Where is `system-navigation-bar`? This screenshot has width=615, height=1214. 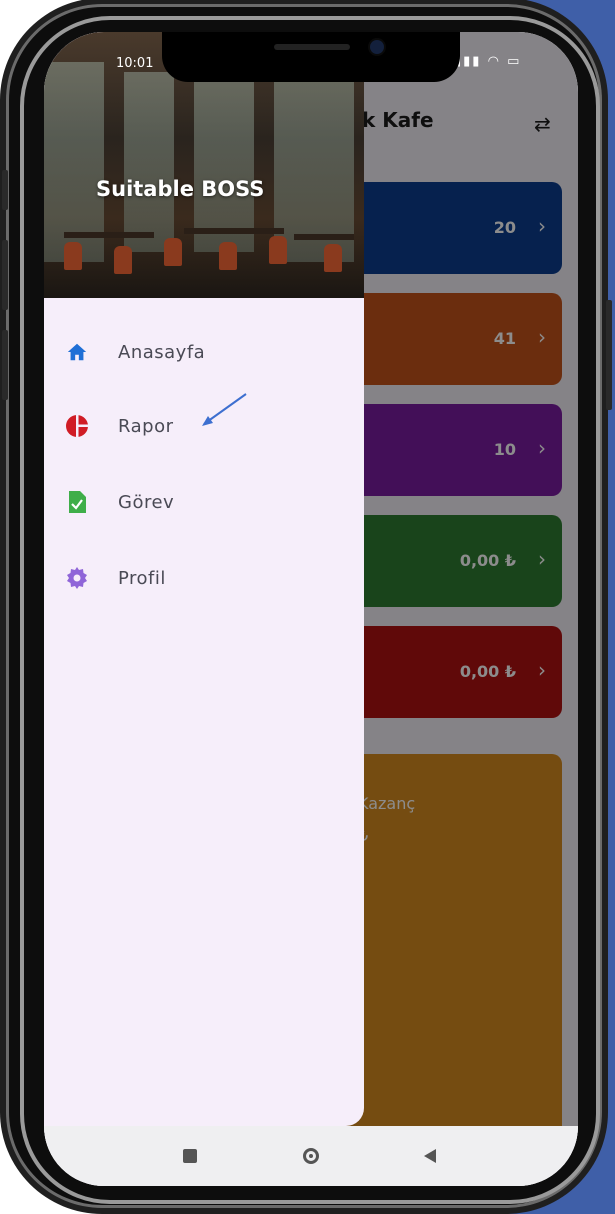 system-navigation-bar is located at coordinates (311, 1156).